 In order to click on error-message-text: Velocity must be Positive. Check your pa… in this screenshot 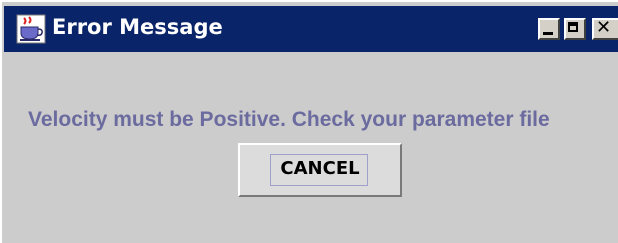, I will do `click(289, 119)`.